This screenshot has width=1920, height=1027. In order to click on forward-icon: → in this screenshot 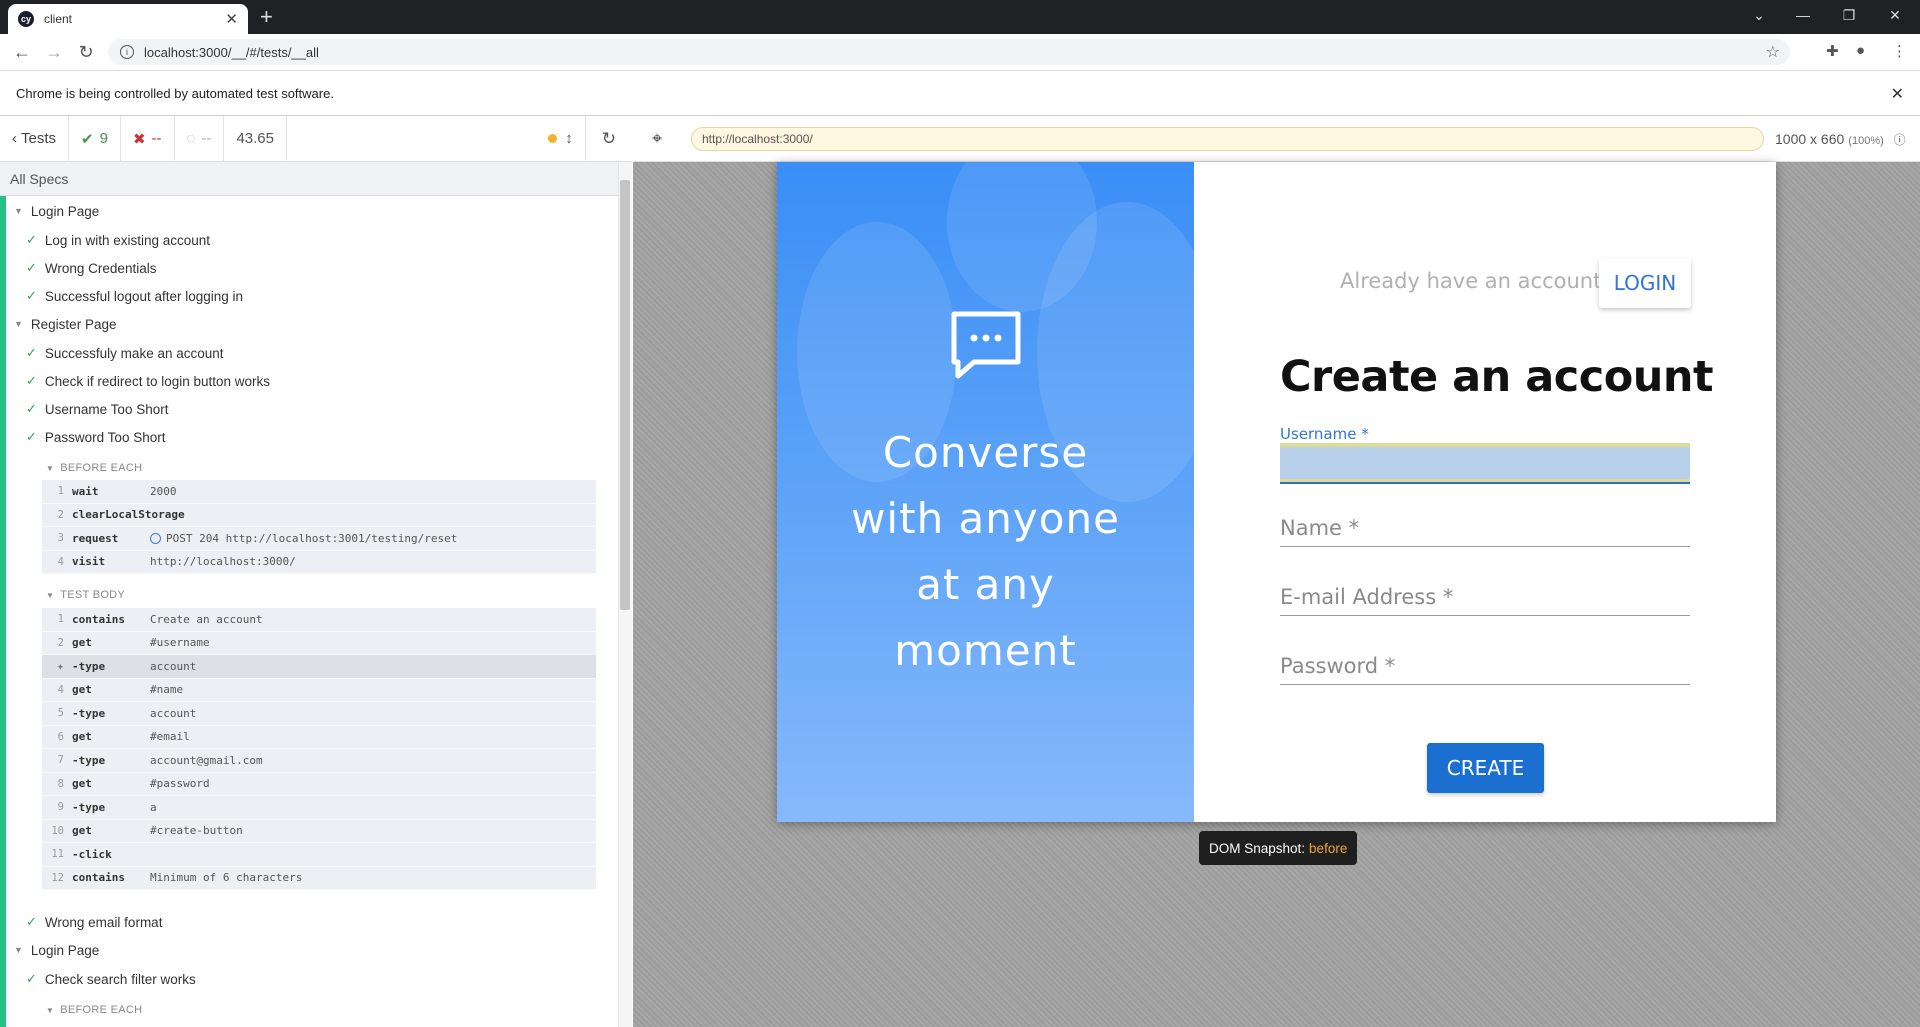, I will do `click(54, 52)`.